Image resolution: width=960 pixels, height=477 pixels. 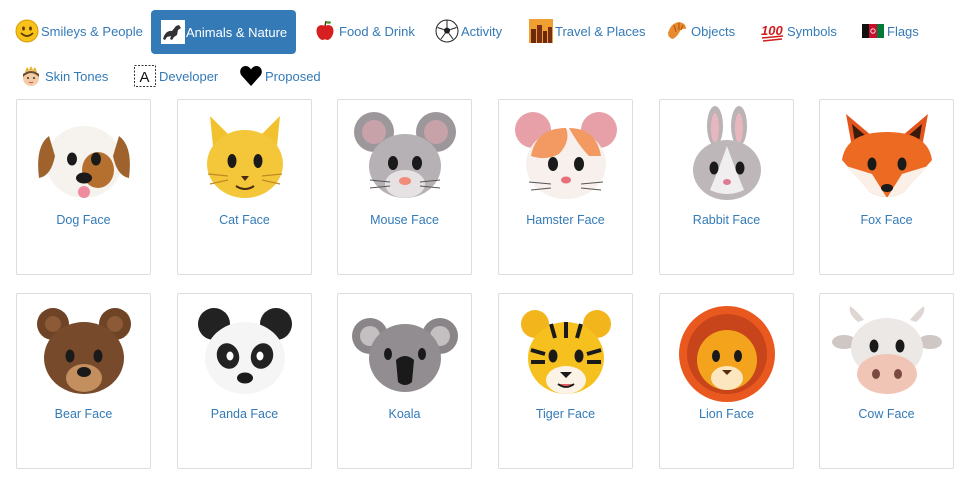 I want to click on tab-objects: Objects, so click(x=699, y=31).